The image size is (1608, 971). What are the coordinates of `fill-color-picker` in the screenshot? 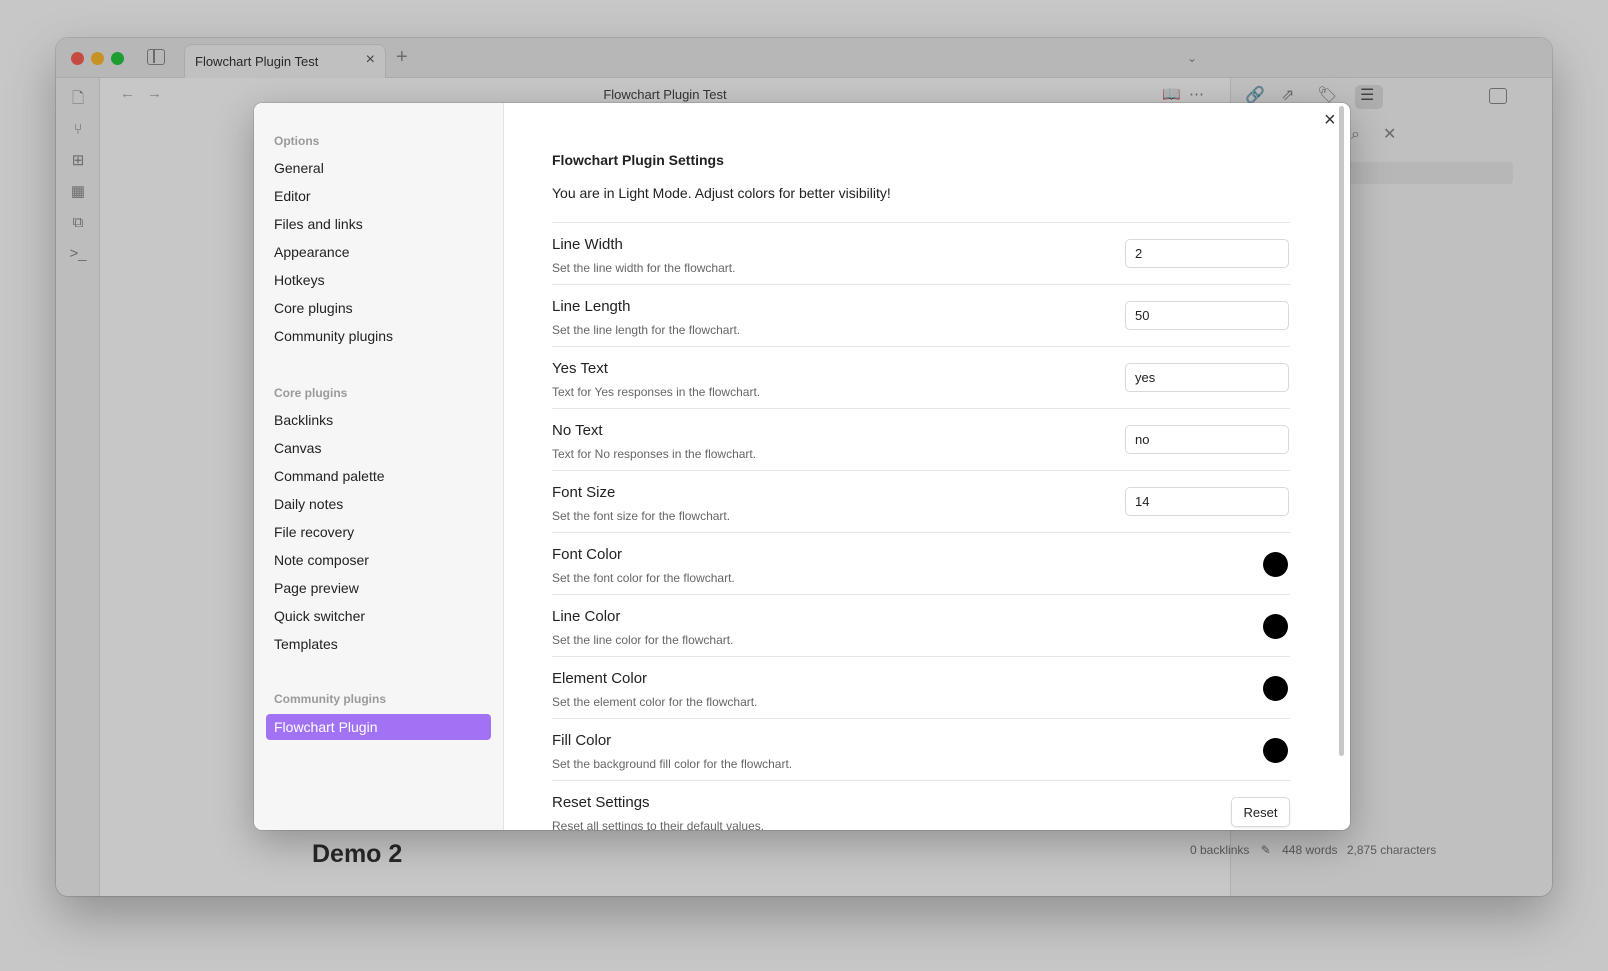 It's located at (1275, 750).